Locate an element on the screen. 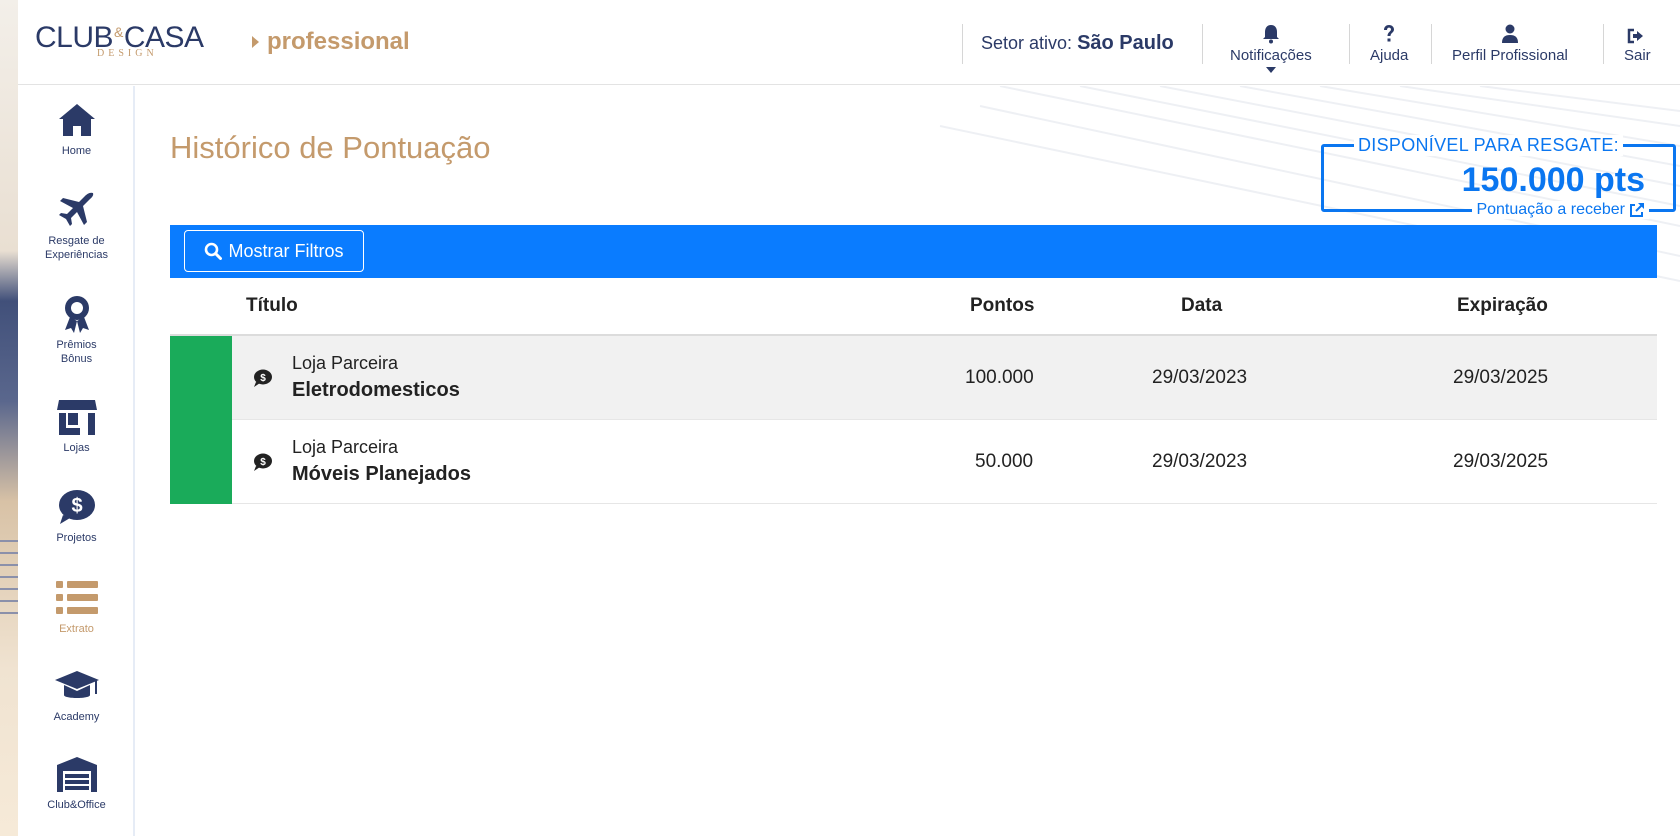 The height and width of the screenshot is (836, 1680). table-header: Título Pontos Data Expiração is located at coordinates (913, 307).